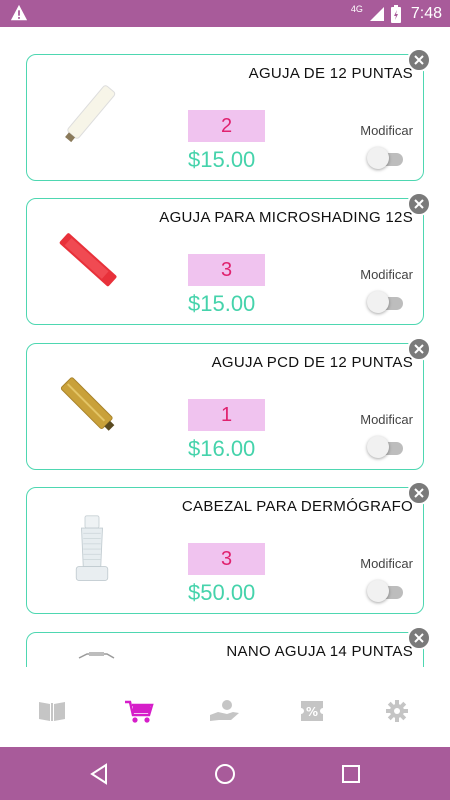 The width and height of the screenshot is (450, 800). I want to click on cart-item-card: AGUJA DE 12 PUNTAS 2 $15.00 Modificar, so click(228, 114).